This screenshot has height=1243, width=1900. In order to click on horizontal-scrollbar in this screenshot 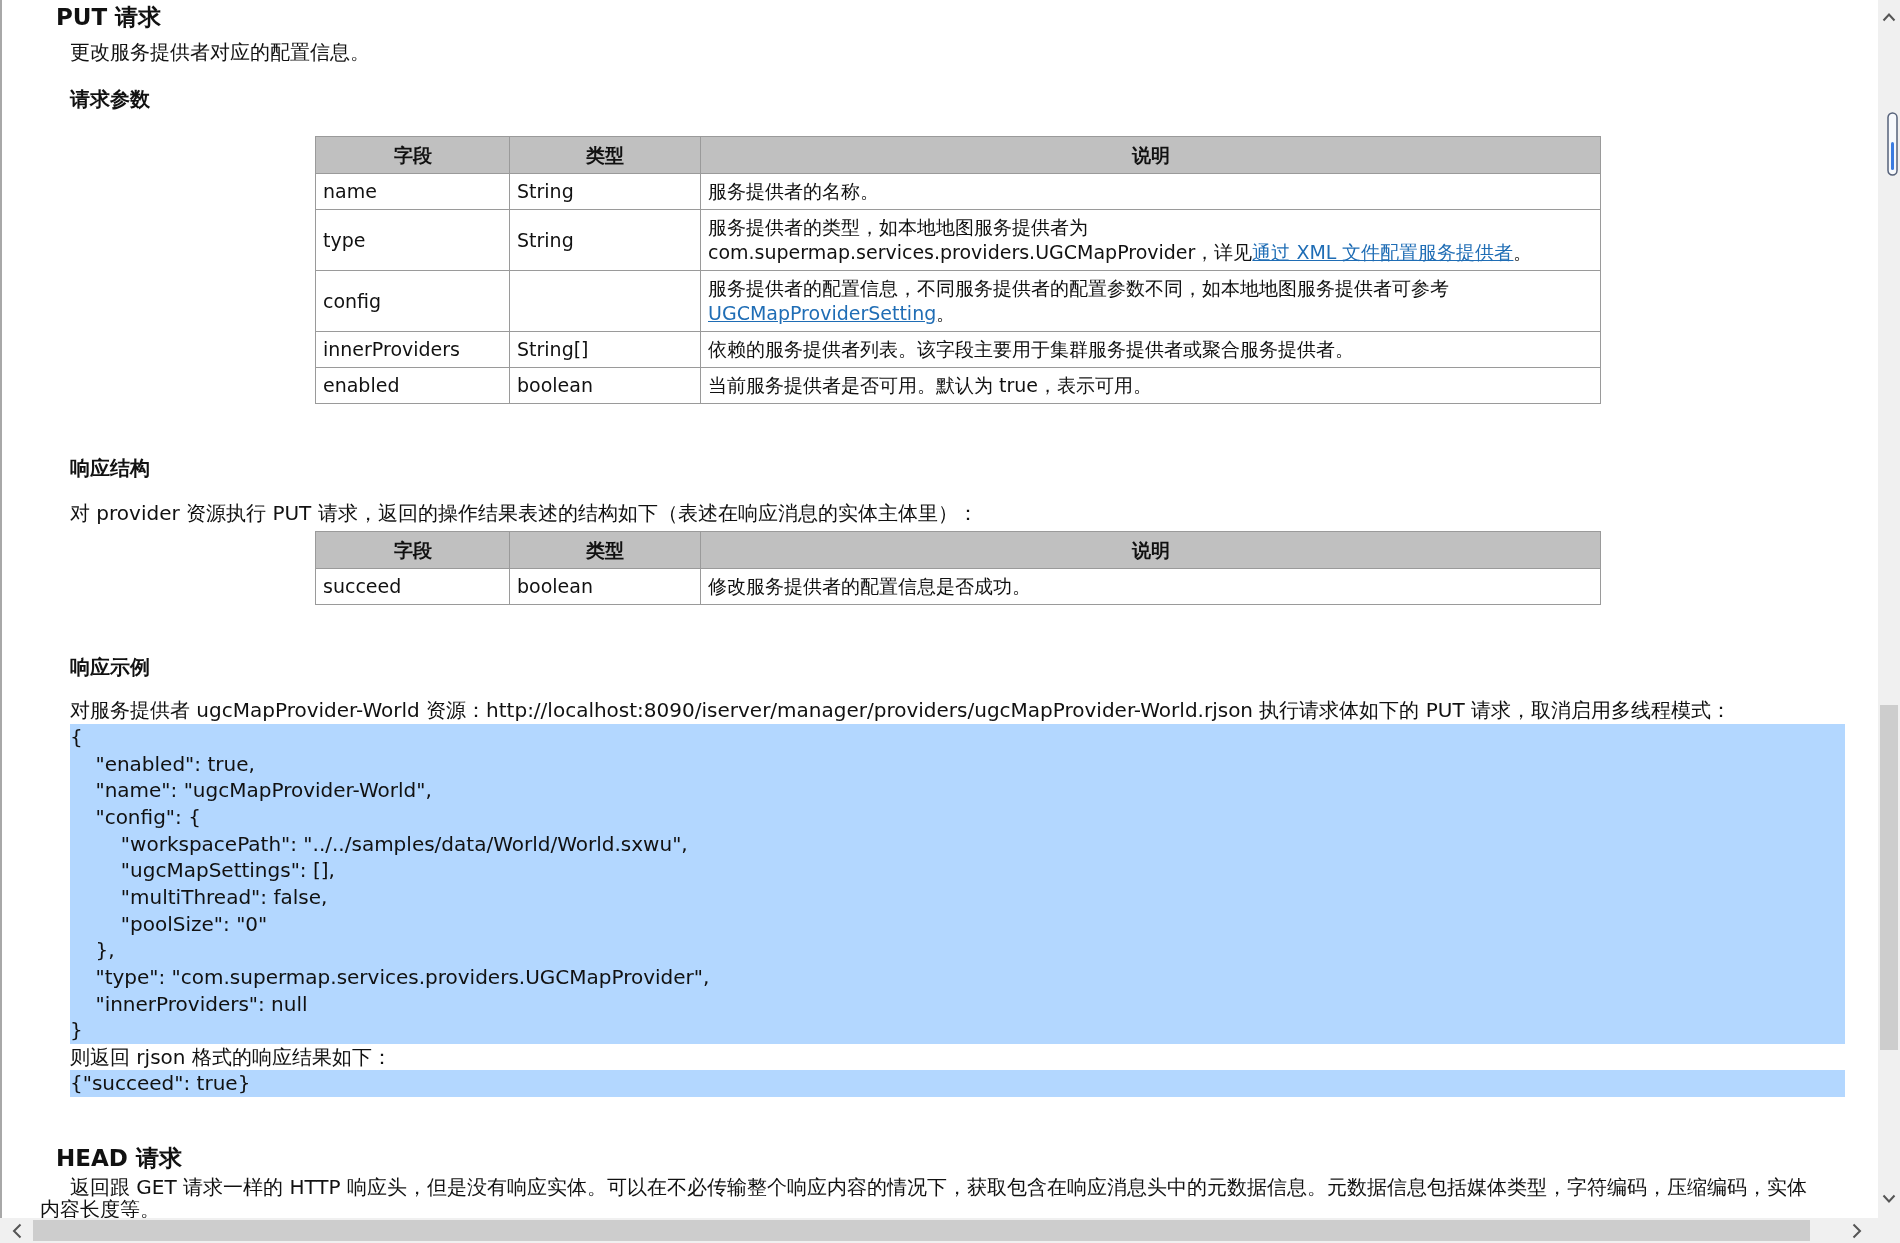, I will do `click(939, 1230)`.